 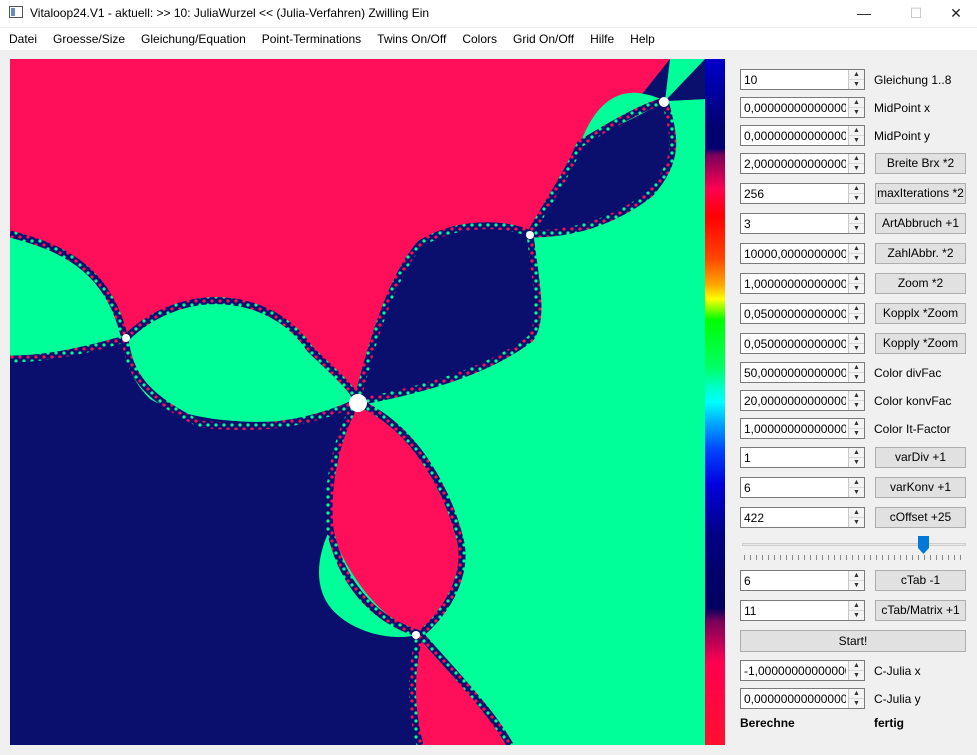 I want to click on midpoint-x-value: 0,0000000000000000, so click(x=795, y=108).